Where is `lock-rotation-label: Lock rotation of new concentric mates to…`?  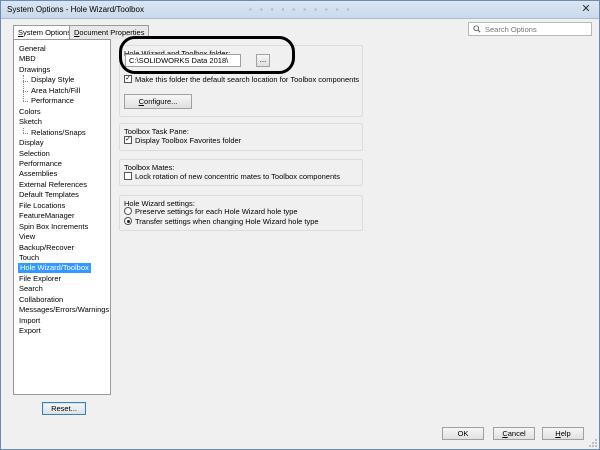 lock-rotation-label: Lock rotation of new concentric mates to… is located at coordinates (237, 176).